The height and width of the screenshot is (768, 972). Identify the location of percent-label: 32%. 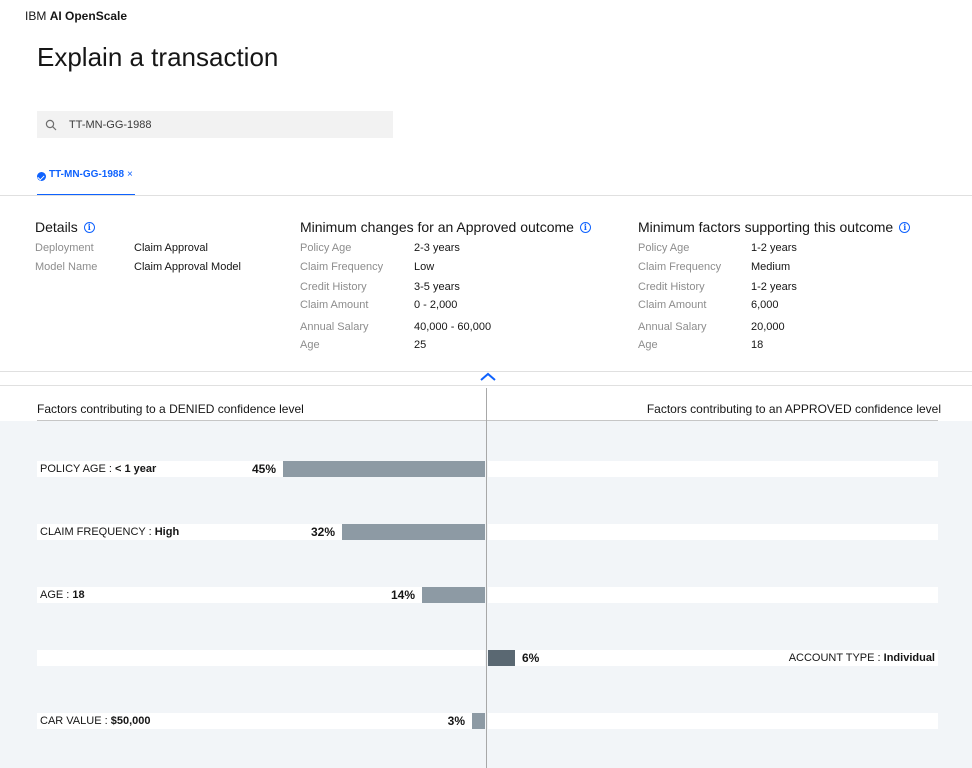
(322, 532).